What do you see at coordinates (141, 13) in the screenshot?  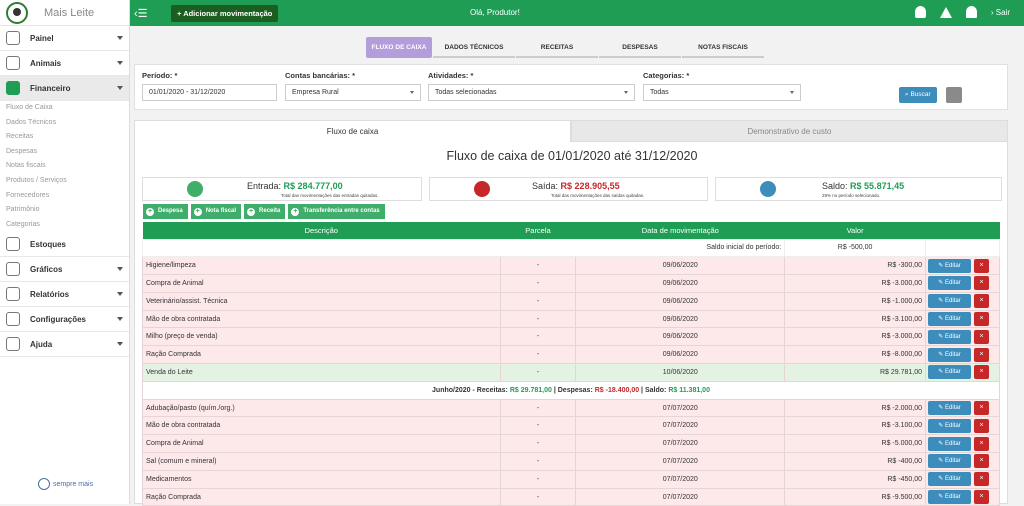 I see `hamburger-icon: ‹☰` at bounding box center [141, 13].